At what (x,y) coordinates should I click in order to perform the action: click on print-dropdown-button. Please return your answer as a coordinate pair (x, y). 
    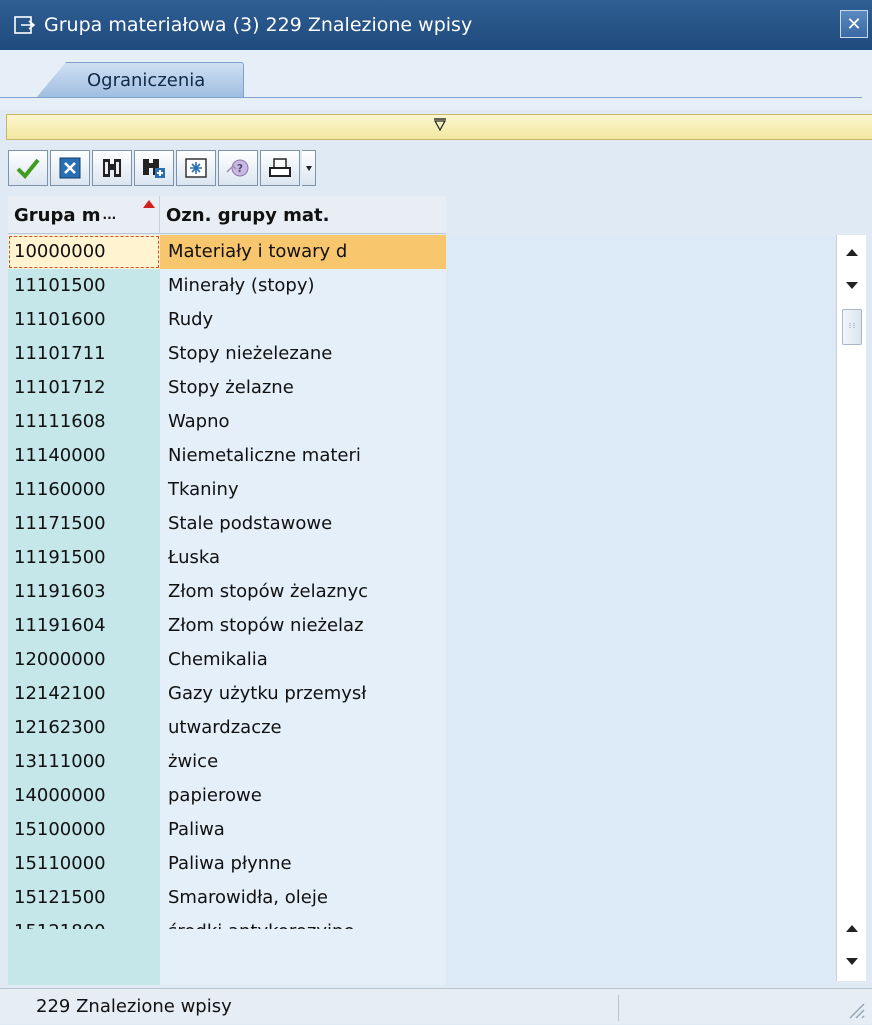
    Looking at the image, I should click on (309, 168).